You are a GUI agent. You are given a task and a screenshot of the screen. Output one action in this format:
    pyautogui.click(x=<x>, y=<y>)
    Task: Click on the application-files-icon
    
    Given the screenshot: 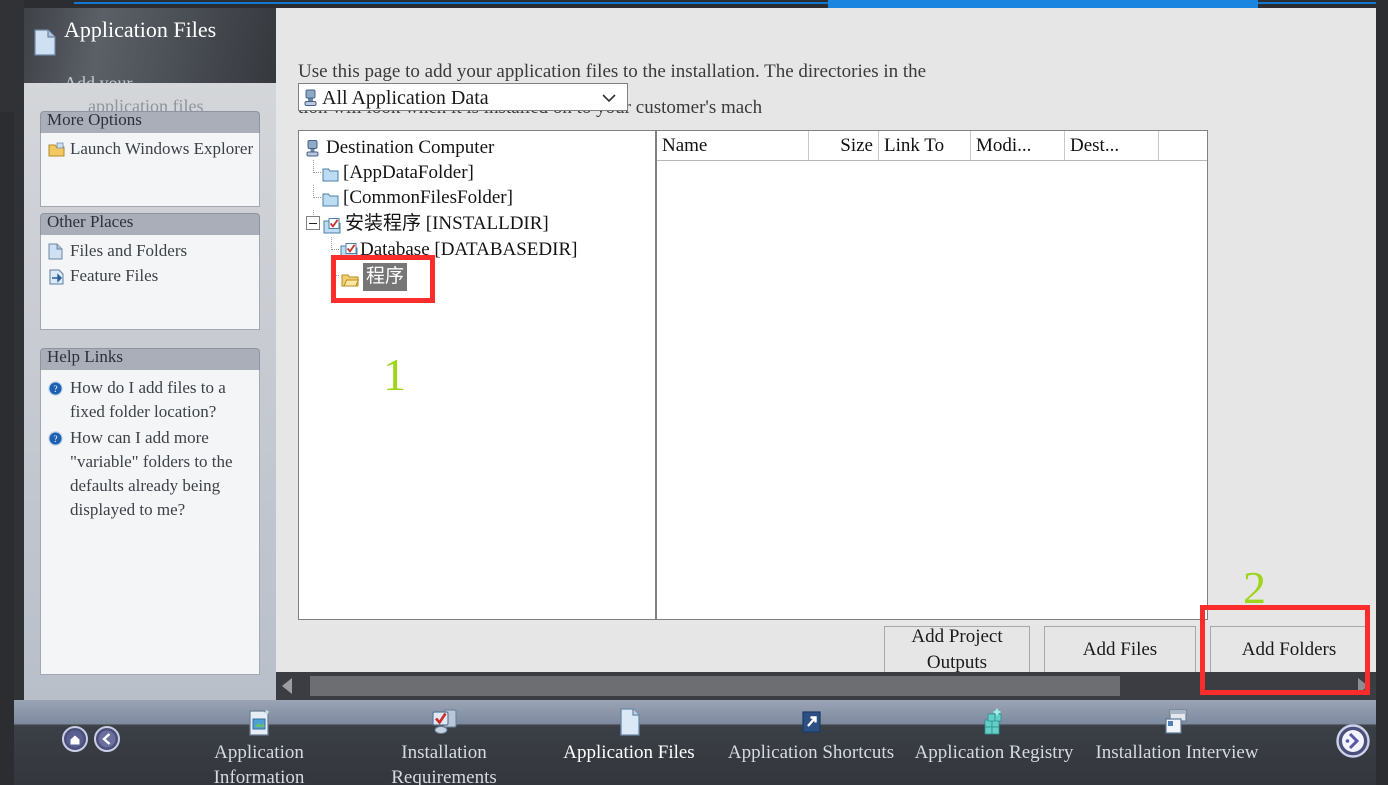 What is the action you would take?
    pyautogui.click(x=629, y=721)
    